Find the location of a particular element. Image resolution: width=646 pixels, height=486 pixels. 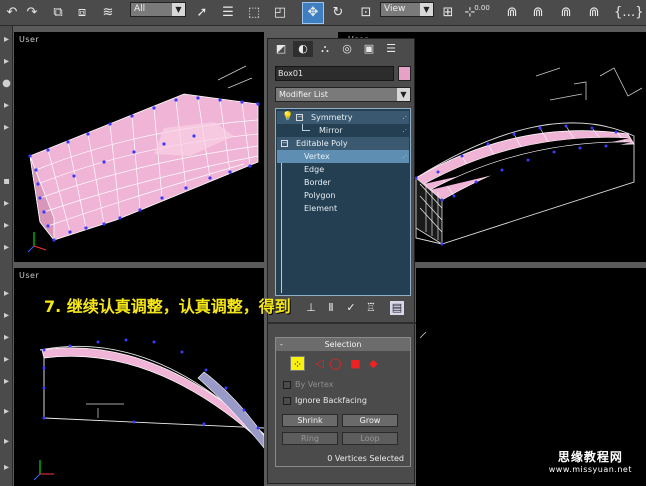

utilities-tab-icon: ☰ is located at coordinates (391, 49).